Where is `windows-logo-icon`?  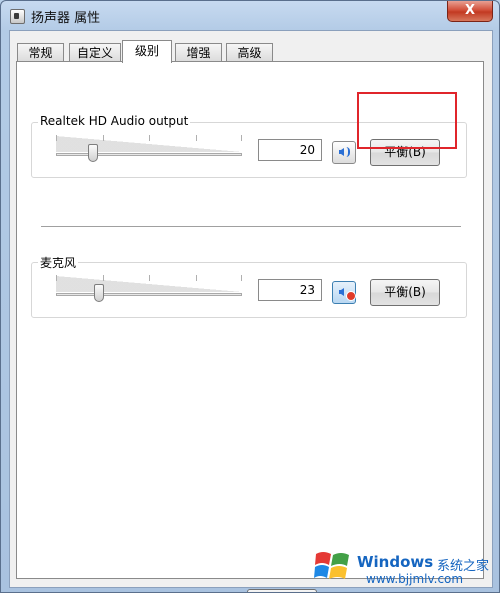
windows-logo-icon is located at coordinates (331, 565).